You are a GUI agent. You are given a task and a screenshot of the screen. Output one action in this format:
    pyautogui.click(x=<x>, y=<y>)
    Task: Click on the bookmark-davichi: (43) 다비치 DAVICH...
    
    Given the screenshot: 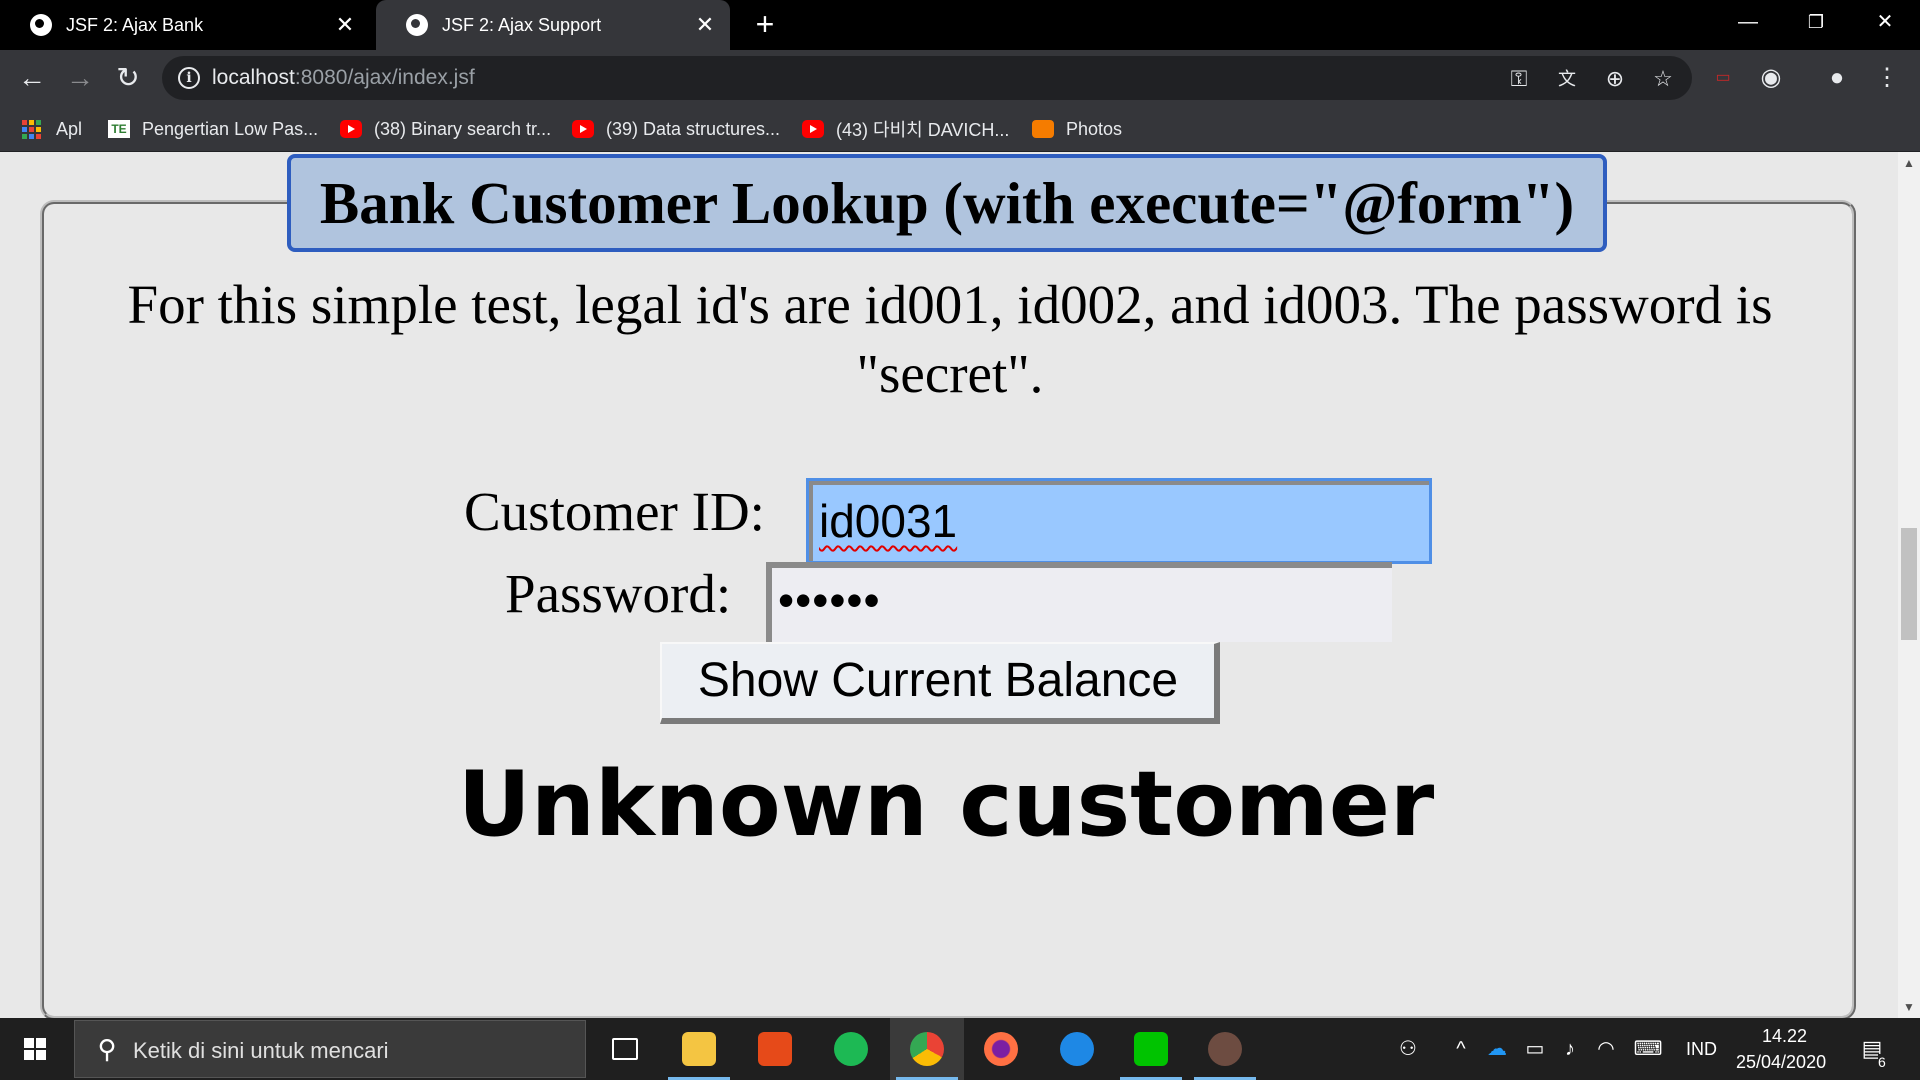 What is the action you would take?
    pyautogui.click(x=905, y=129)
    